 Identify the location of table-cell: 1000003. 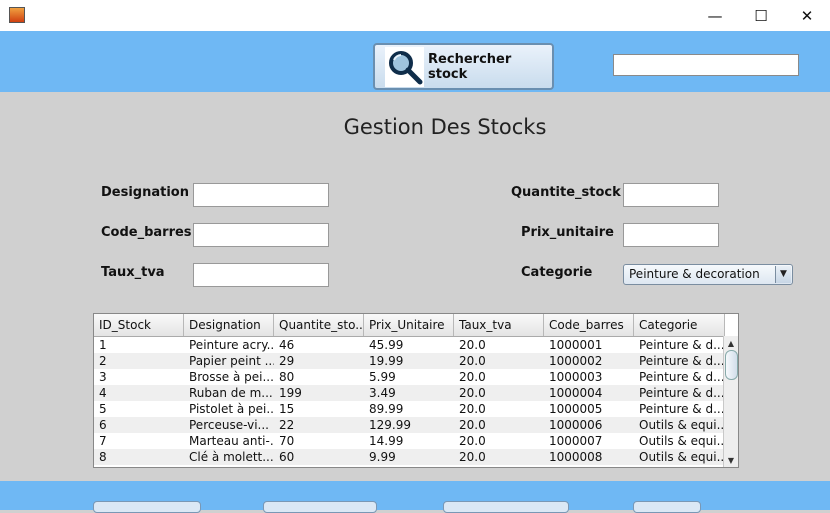
(576, 377).